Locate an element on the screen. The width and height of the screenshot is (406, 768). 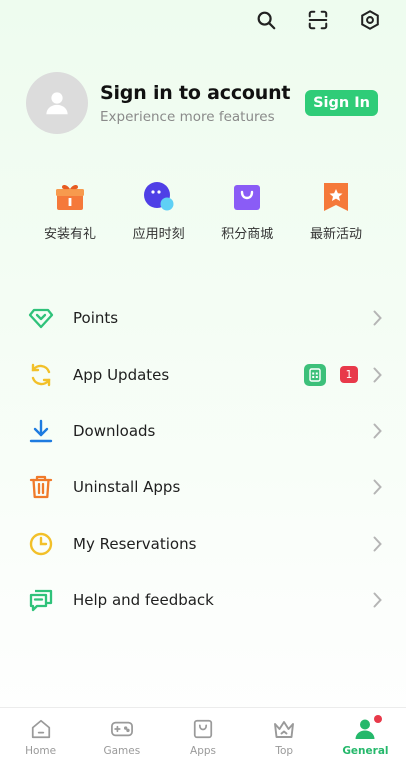
scan-icon is located at coordinates (318, 20).